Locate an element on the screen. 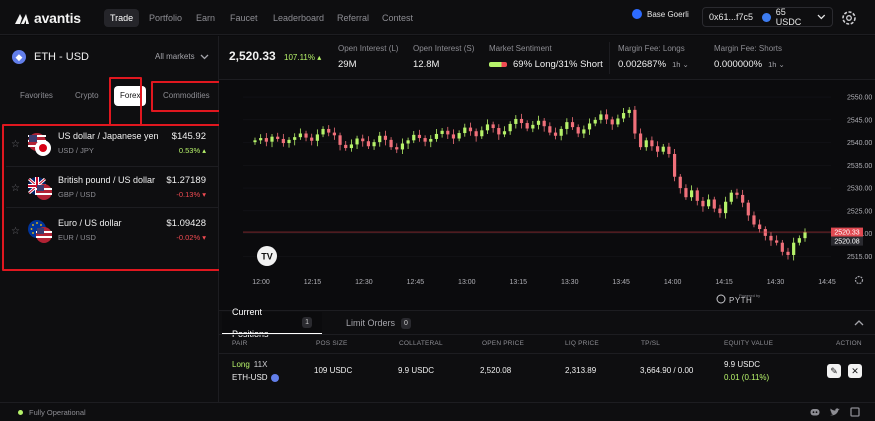  side-label: Long is located at coordinates (241, 364).